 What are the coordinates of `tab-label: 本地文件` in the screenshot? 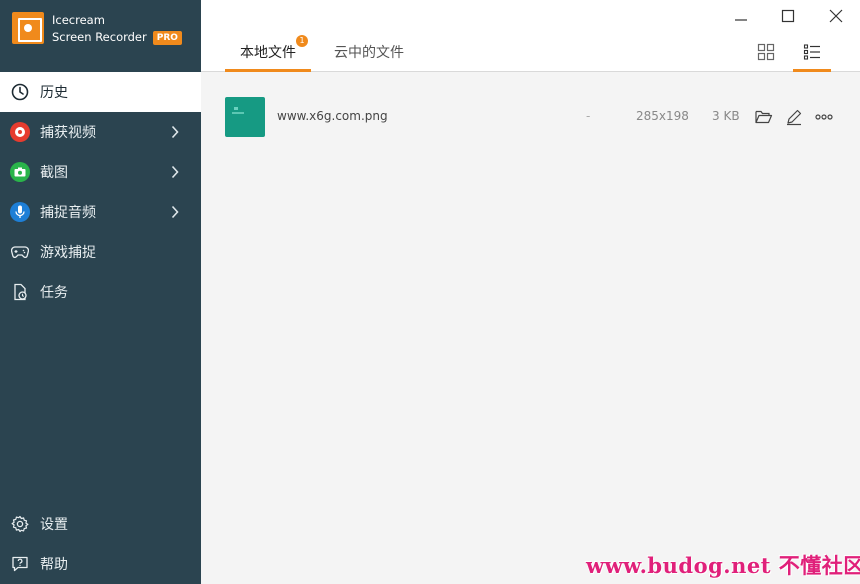 It's located at (268, 53).